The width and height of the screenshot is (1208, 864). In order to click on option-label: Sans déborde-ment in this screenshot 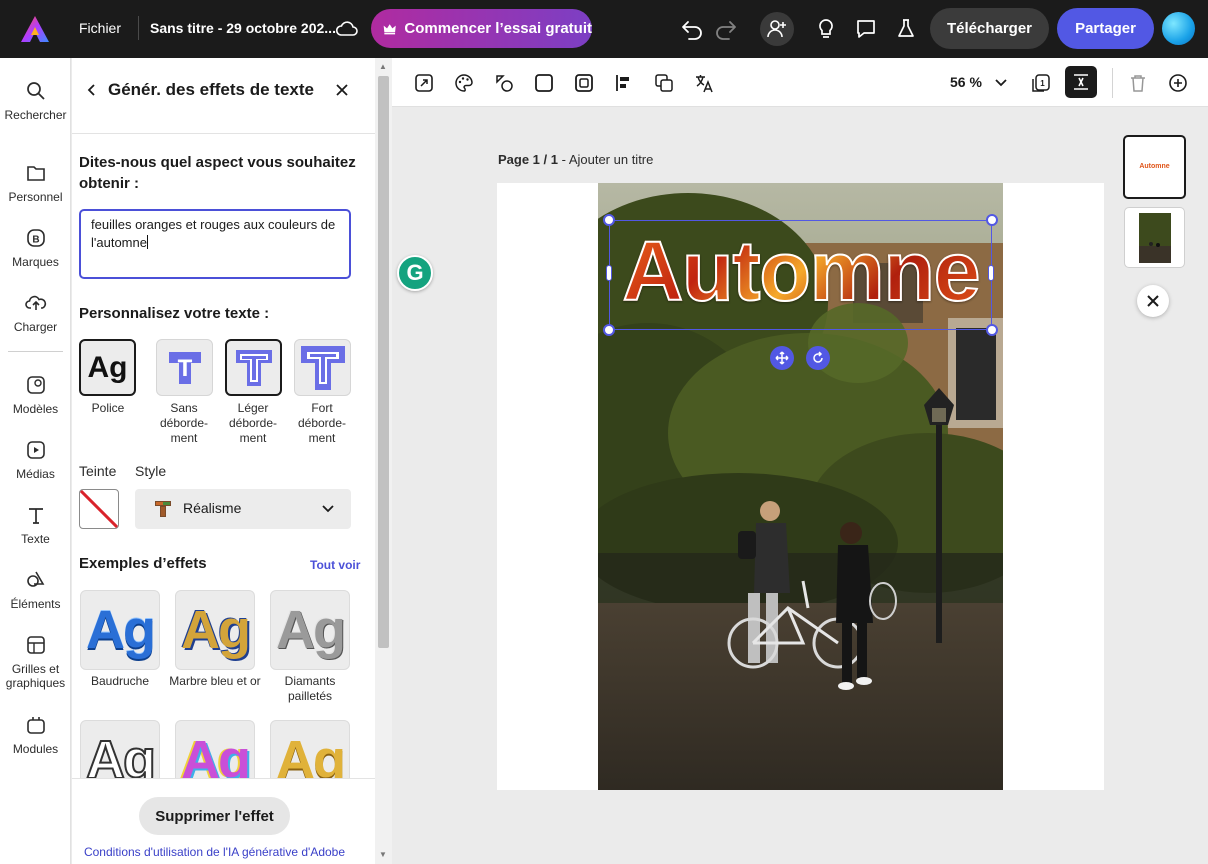, I will do `click(184, 423)`.